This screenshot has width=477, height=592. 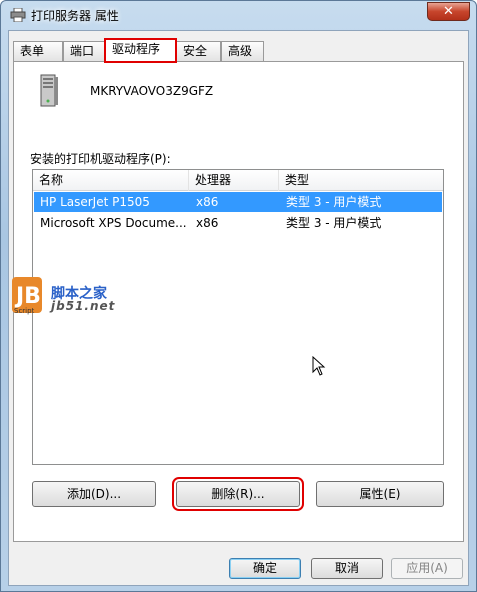 I want to click on driver-name: HP LaserJet P1505, so click(x=95, y=202).